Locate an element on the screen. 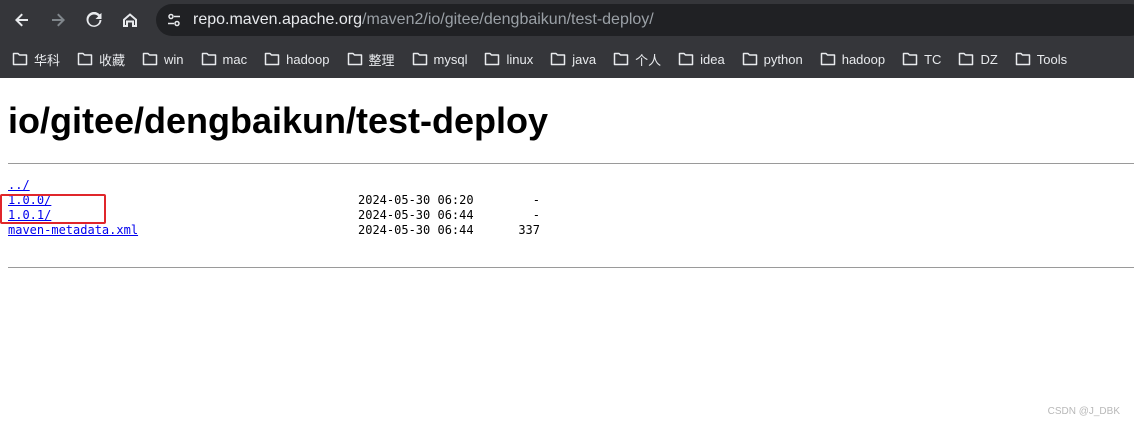 This screenshot has height=428, width=1134. home-button is located at coordinates (130, 20).